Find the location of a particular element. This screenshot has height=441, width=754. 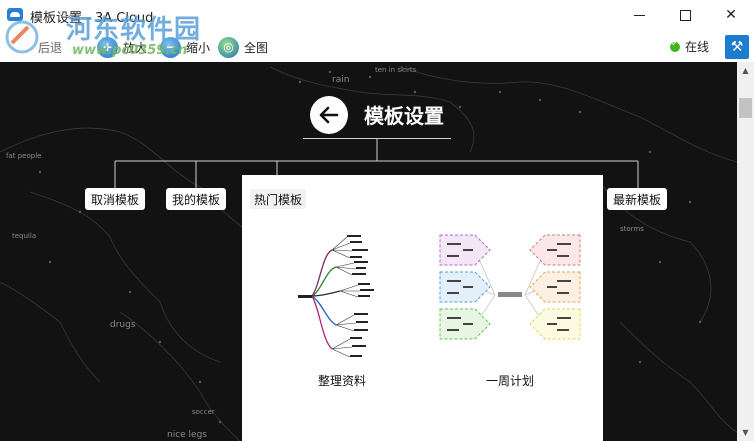

minimize-icon is located at coordinates (639, 15).